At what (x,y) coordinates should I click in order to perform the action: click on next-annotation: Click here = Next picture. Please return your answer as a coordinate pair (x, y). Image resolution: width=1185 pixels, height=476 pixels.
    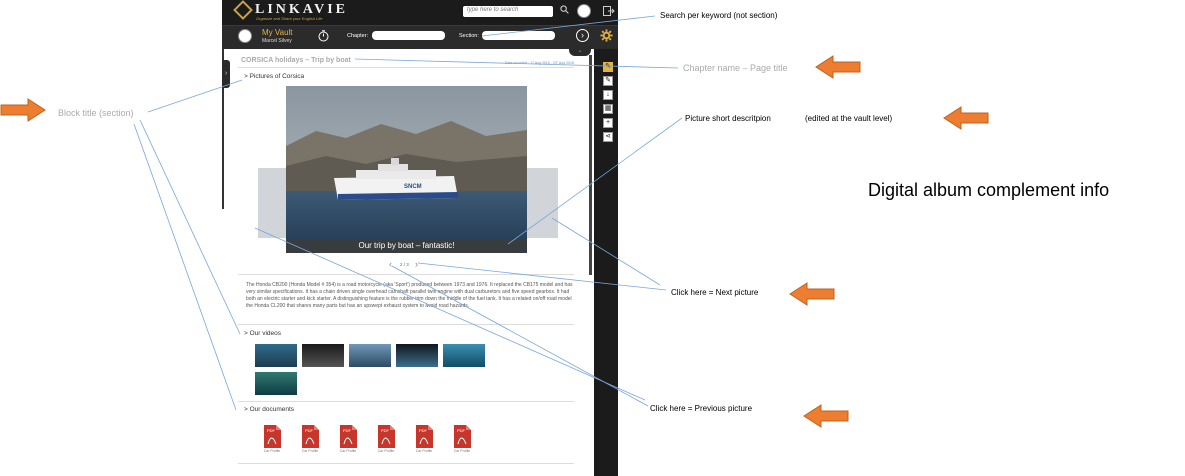
    Looking at the image, I should click on (715, 292).